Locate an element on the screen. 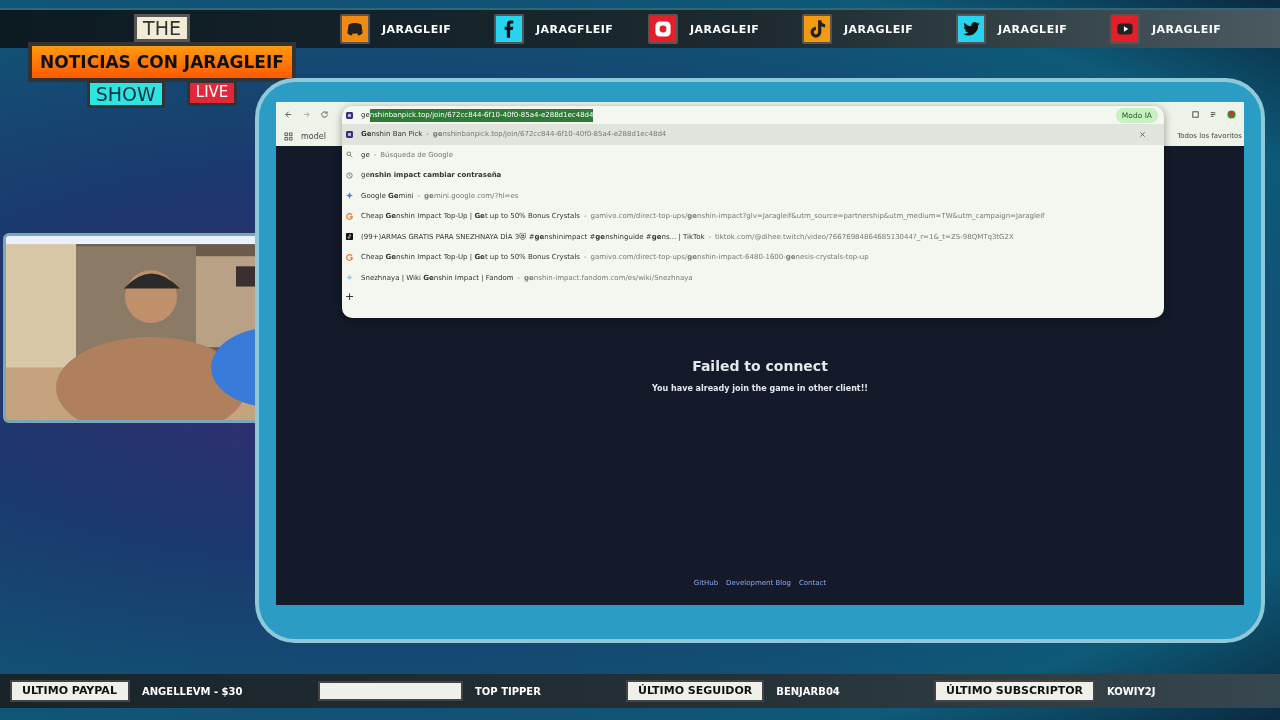  avatar-icon is located at coordinates (1231, 114).